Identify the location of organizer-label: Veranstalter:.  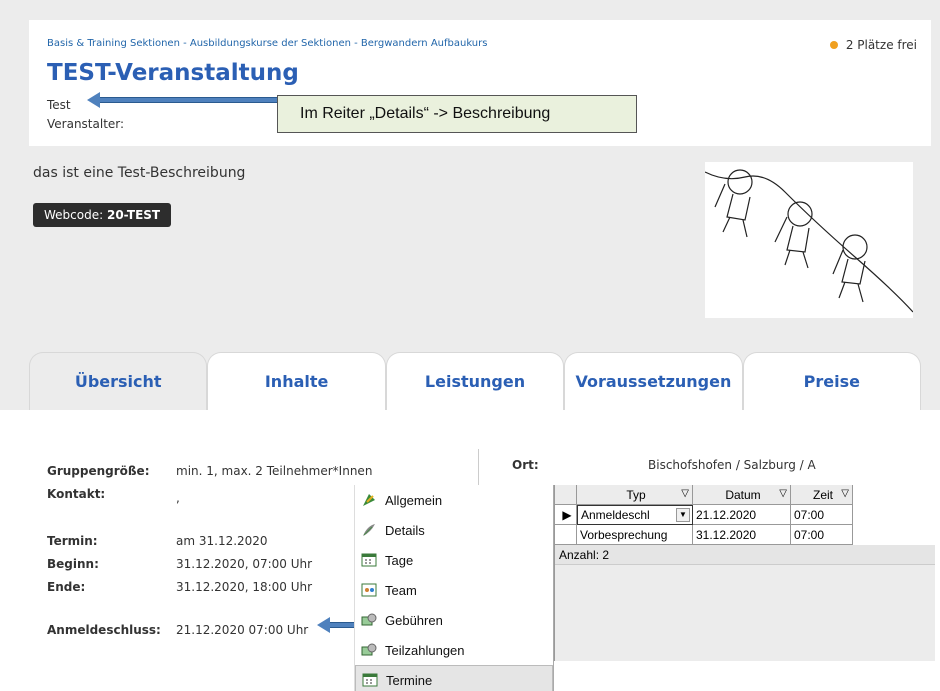
(86, 124).